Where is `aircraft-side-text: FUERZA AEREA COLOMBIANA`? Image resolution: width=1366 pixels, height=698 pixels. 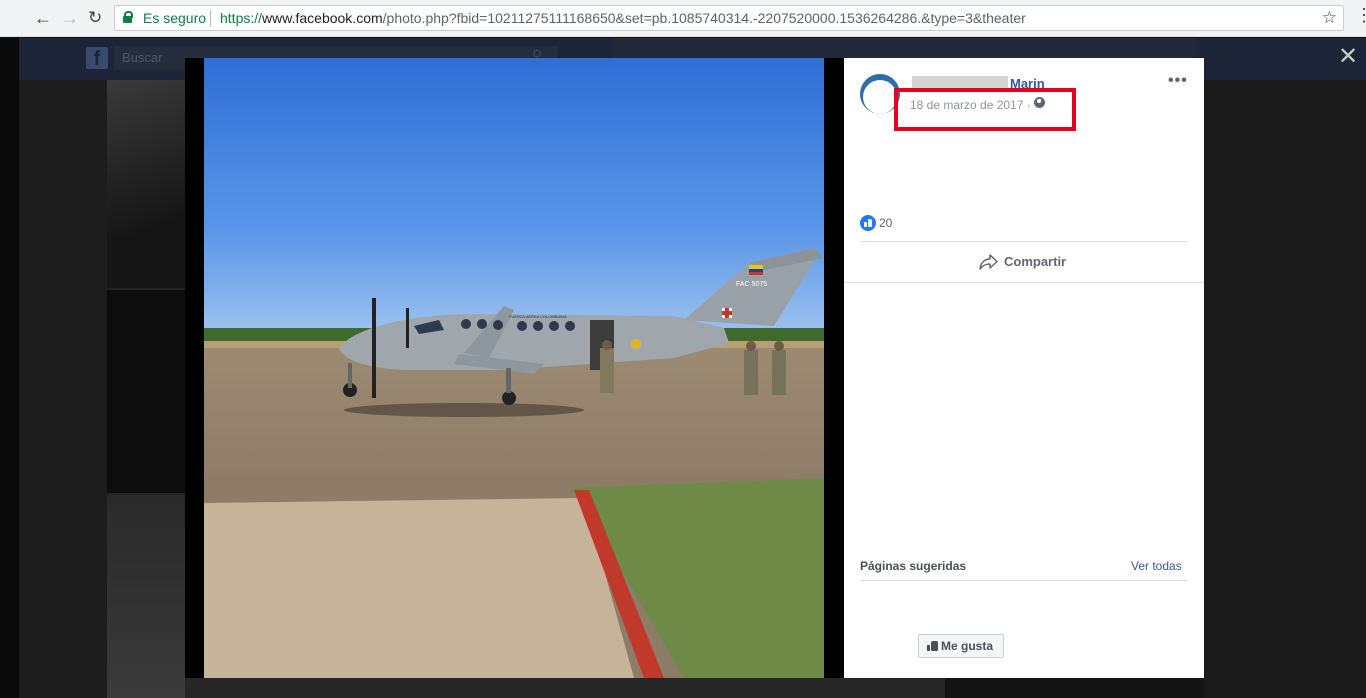 aircraft-side-text: FUERZA AEREA COLOMBIANA is located at coordinates (538, 316).